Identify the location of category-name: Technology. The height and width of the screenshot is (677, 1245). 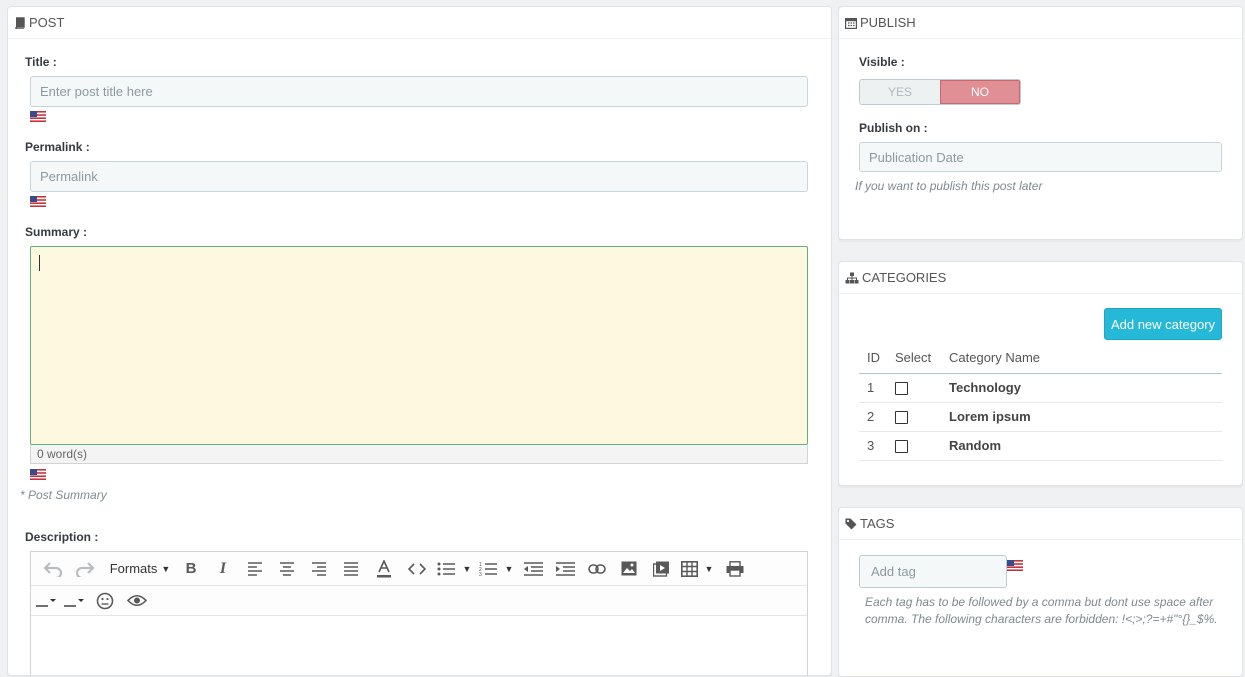
(1081, 388).